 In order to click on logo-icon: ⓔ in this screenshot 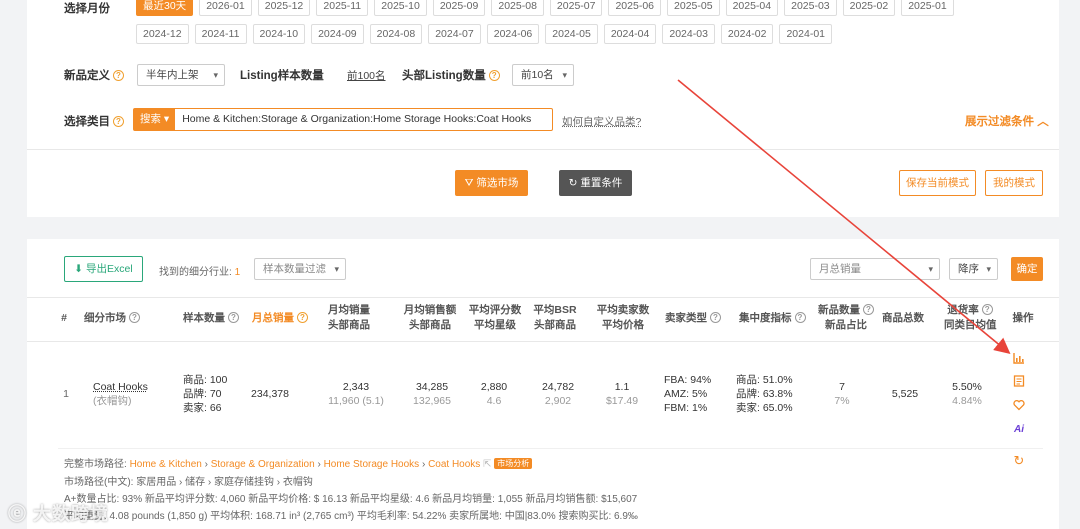, I will do `click(17, 514)`.